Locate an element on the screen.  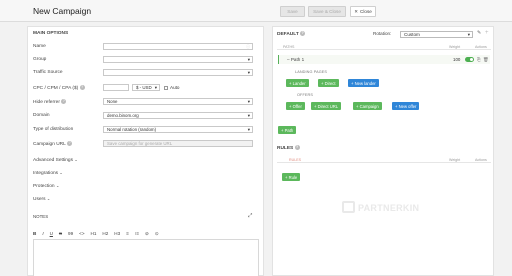
cost-input is located at coordinates (116, 87).